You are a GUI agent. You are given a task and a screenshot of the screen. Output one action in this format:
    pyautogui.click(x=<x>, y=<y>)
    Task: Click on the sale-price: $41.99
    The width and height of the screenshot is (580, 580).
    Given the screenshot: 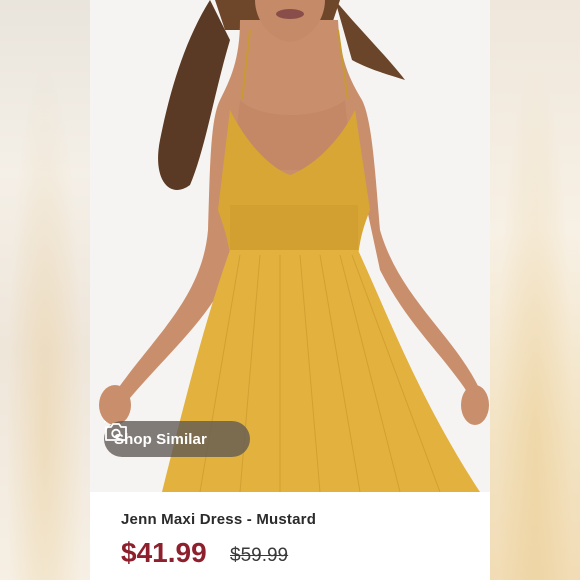 What is the action you would take?
    pyautogui.click(x=164, y=552)
    